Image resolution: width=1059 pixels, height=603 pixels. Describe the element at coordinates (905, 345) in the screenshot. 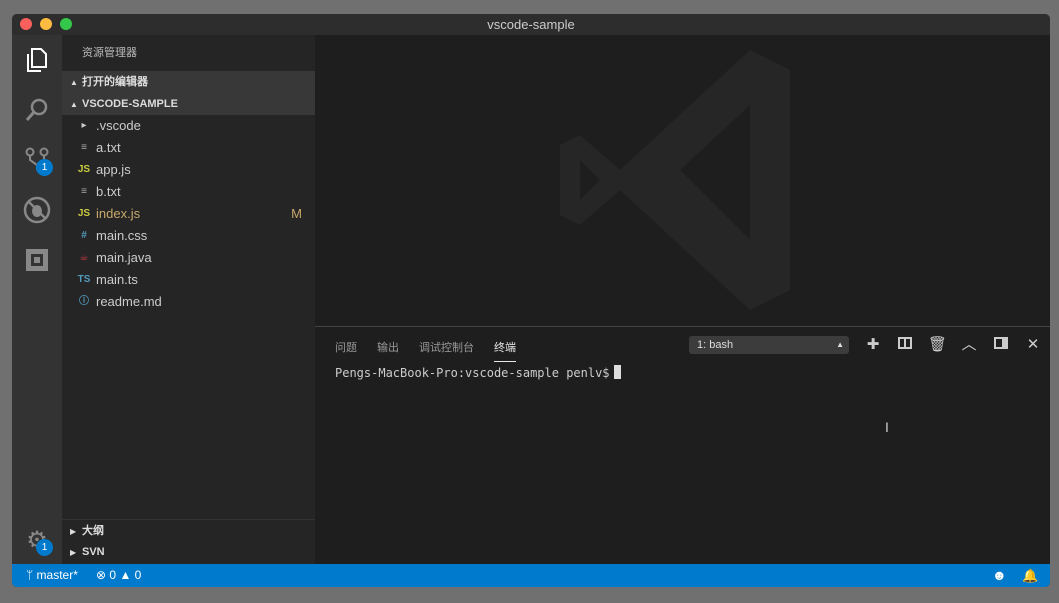

I see `split-terminal-icon` at that location.